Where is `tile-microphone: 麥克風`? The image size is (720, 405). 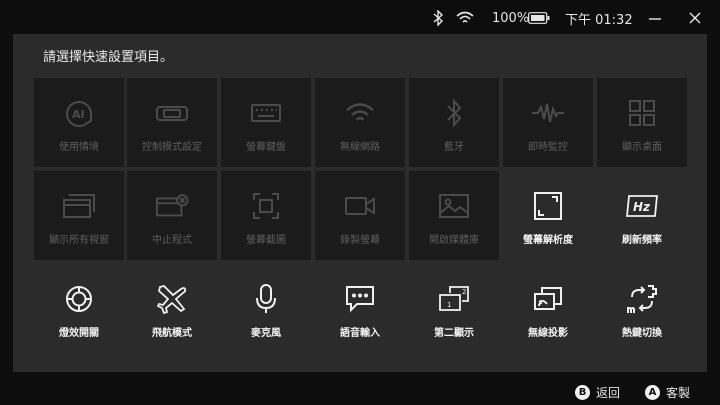 tile-microphone: 麥克風 is located at coordinates (266, 308).